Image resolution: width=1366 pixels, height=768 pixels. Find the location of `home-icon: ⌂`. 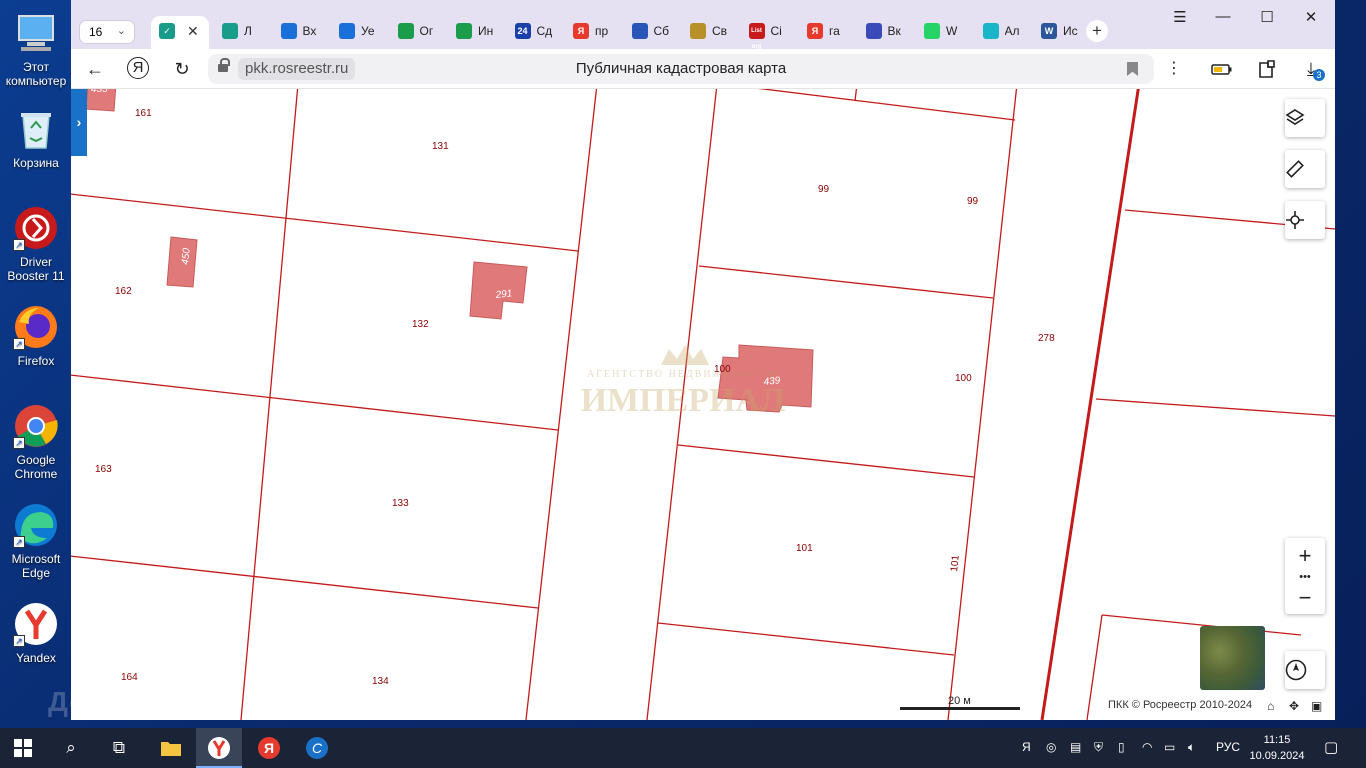

home-icon: ⌂ is located at coordinates (1270, 706).